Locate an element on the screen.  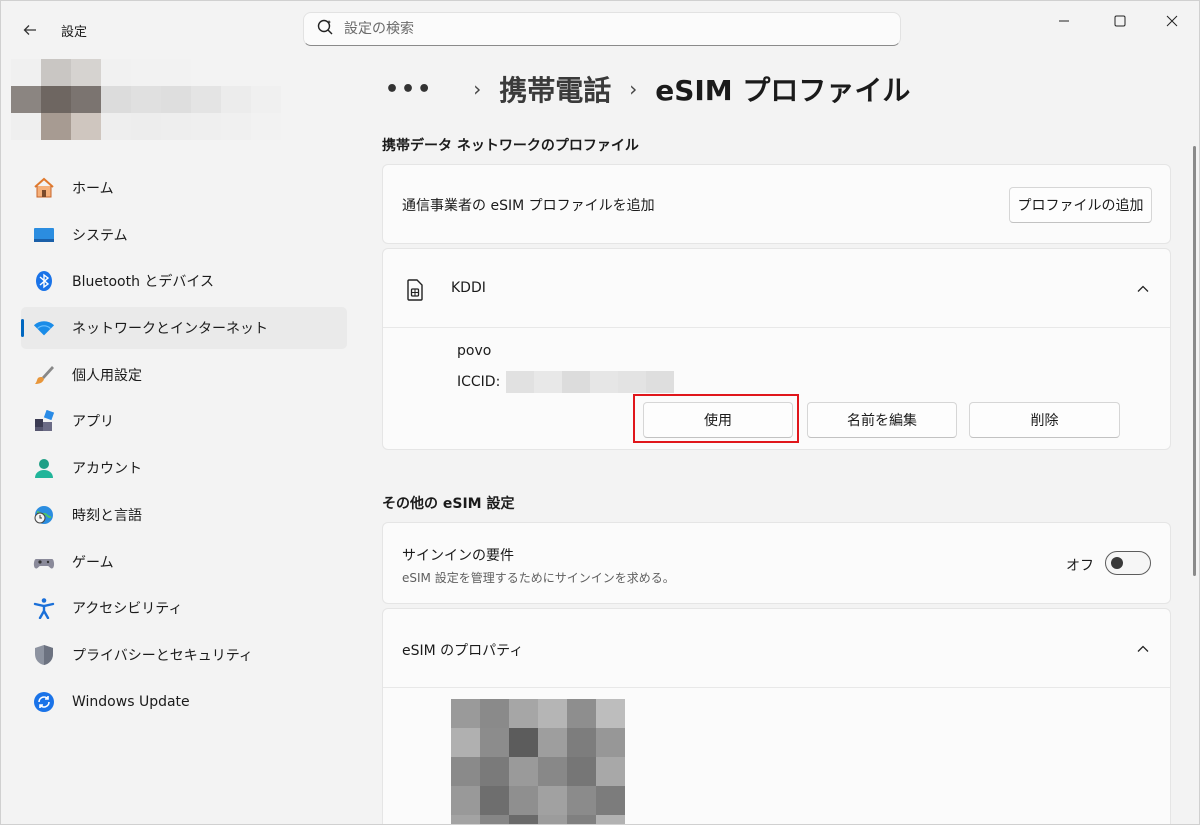
sidebar-item-privacy-security: プライバシーとセキュリティ is located at coordinates (184, 655).